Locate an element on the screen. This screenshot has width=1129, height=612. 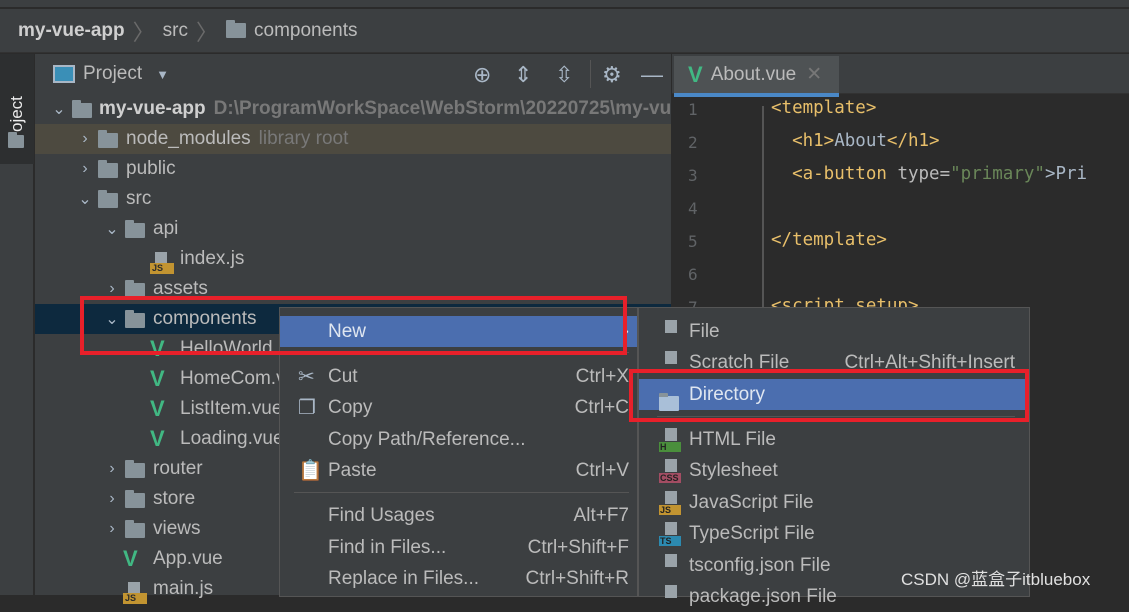
tree-row: › node_modules library root is located at coordinates (353, 139).